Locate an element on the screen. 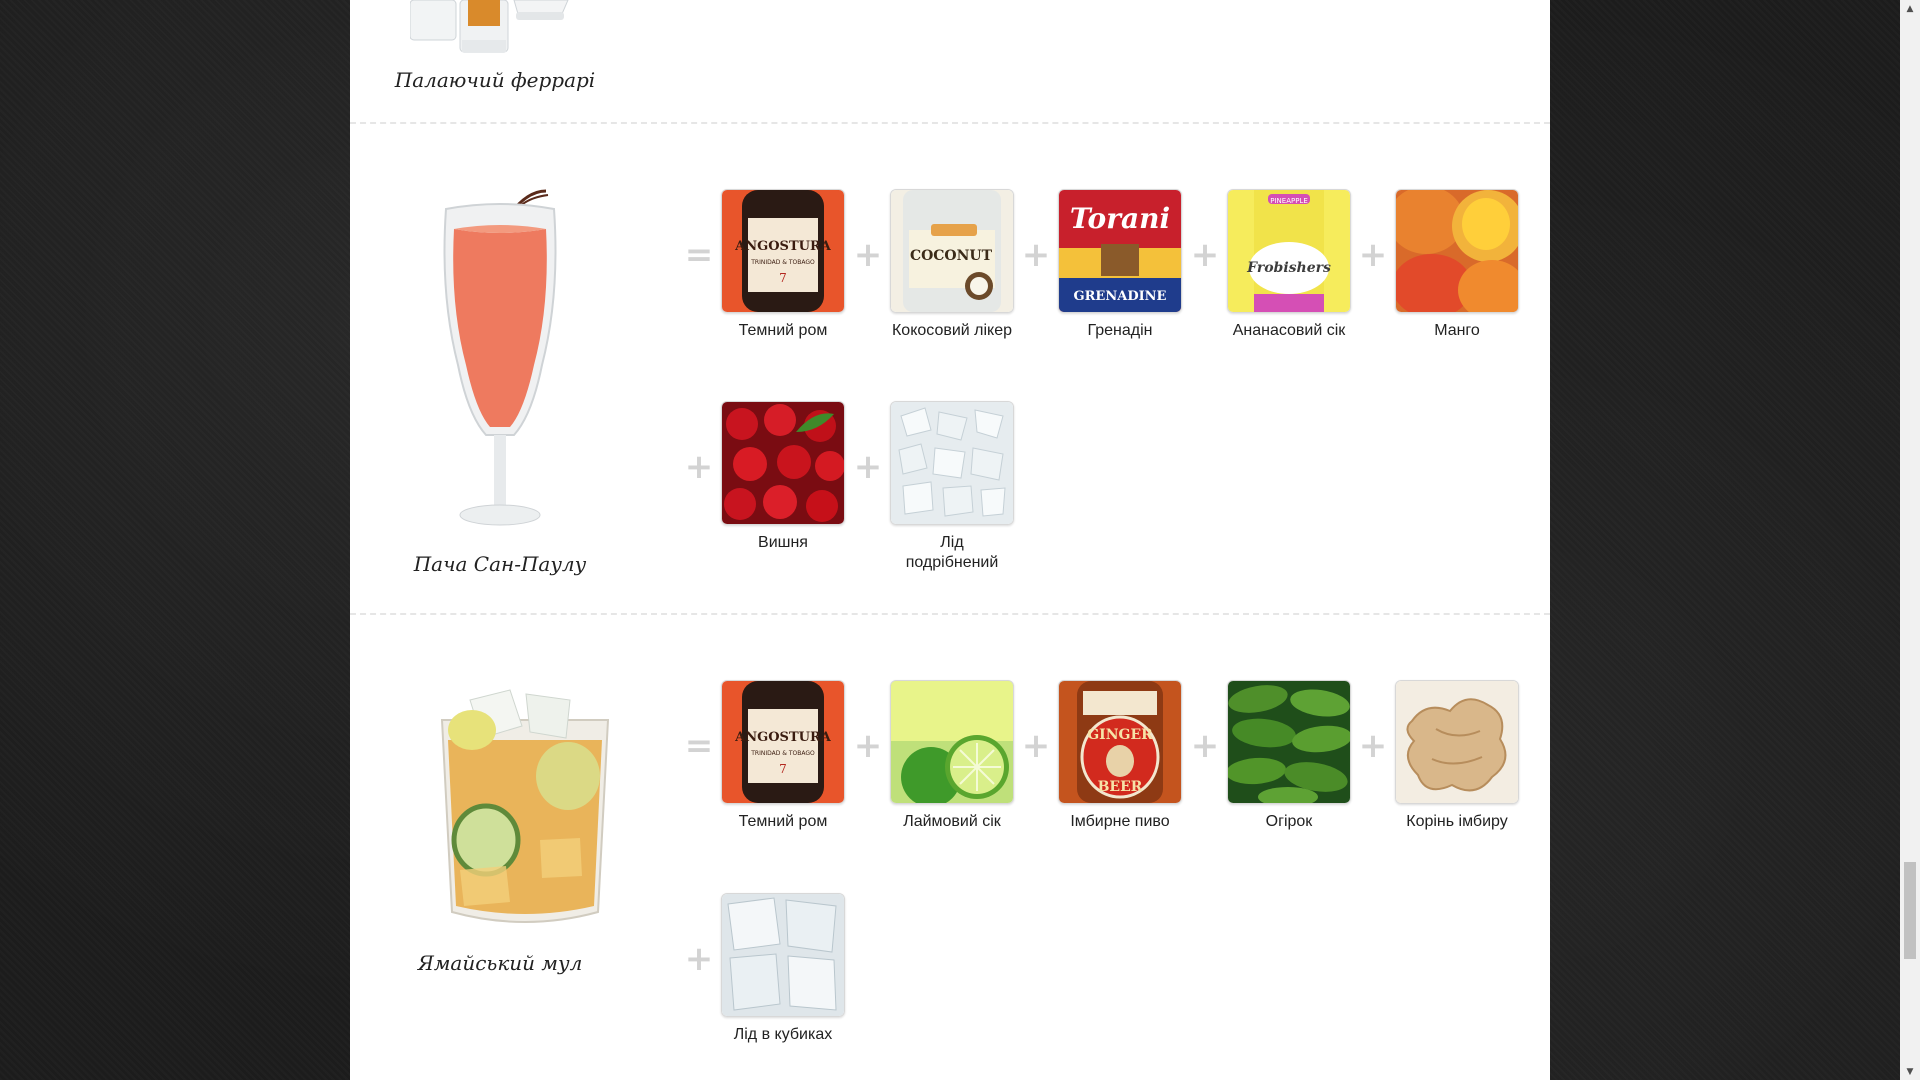 The height and width of the screenshot is (1080, 1920). ingredient-label: Корінь імбиру is located at coordinates (1457, 821).